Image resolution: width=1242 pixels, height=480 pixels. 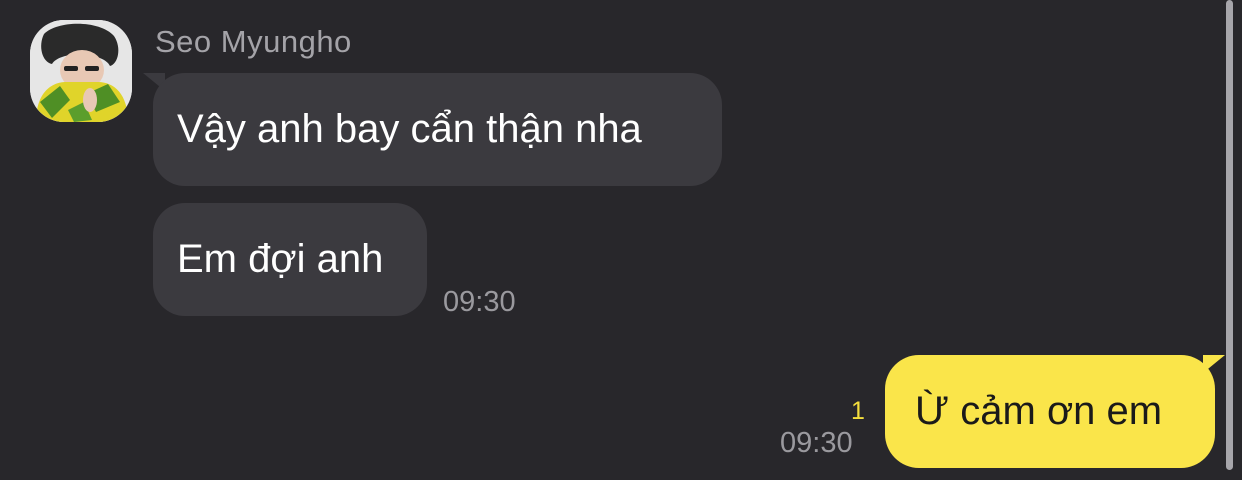 I want to click on sender-avatar, so click(x=81, y=71).